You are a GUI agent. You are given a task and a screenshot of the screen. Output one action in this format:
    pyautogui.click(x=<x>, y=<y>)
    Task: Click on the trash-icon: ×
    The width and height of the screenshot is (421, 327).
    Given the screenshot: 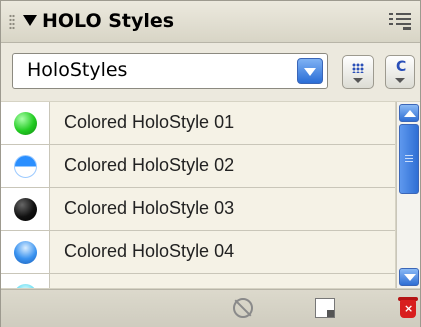 What is the action you would take?
    pyautogui.click(x=409, y=308)
    